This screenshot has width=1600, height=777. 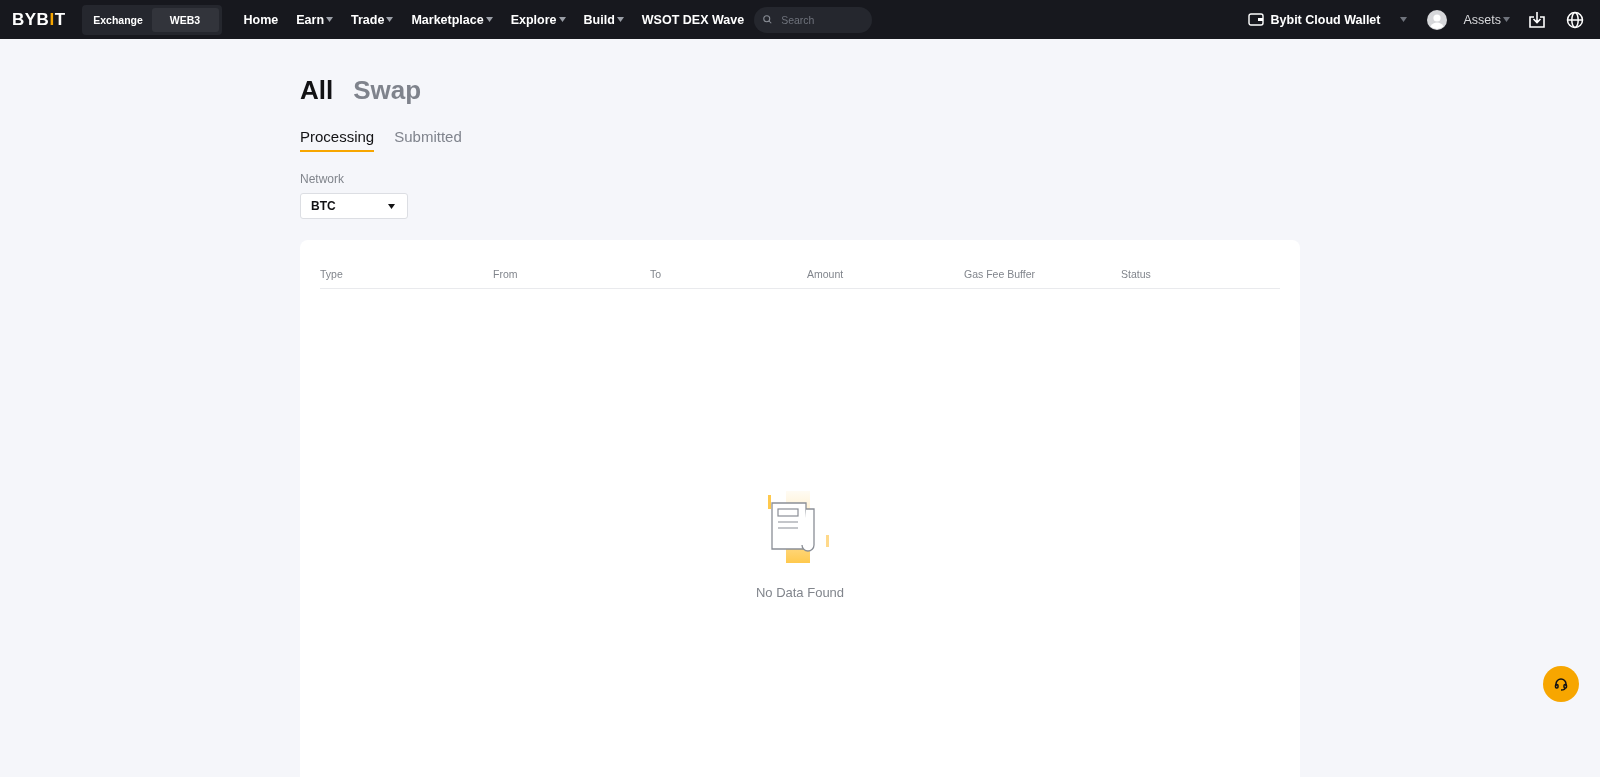 What do you see at coordinates (826, 274) in the screenshot?
I see `column-header: Amount` at bounding box center [826, 274].